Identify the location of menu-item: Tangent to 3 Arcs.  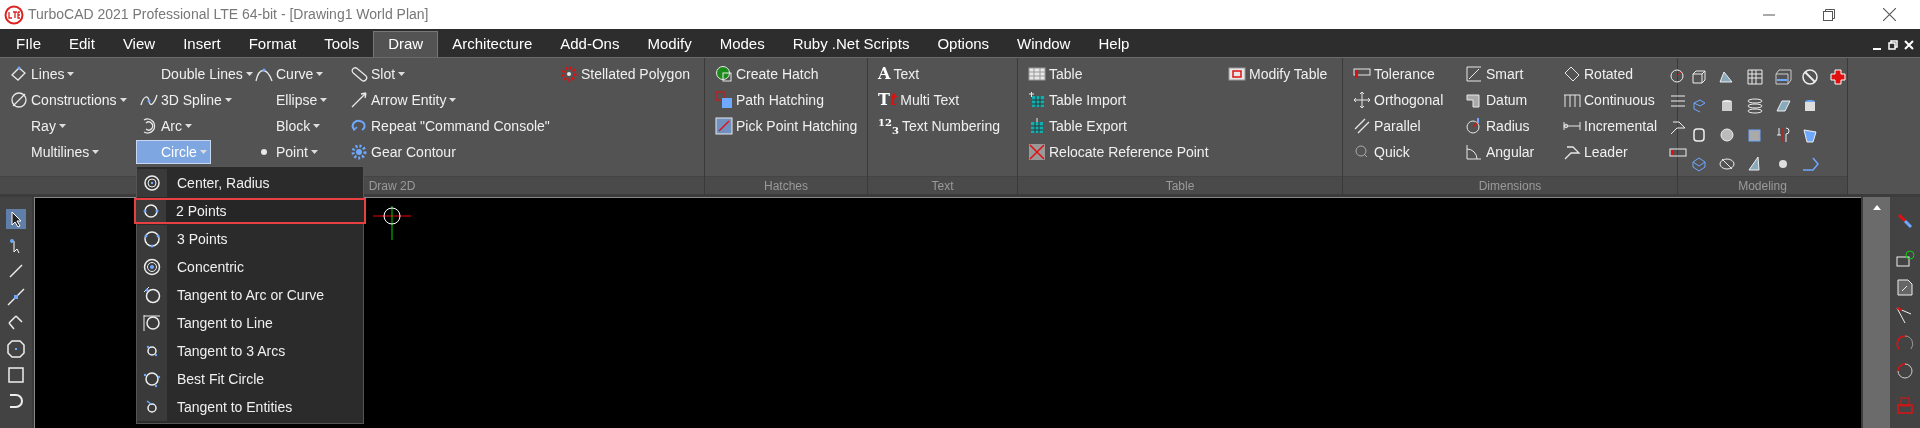
(250, 351).